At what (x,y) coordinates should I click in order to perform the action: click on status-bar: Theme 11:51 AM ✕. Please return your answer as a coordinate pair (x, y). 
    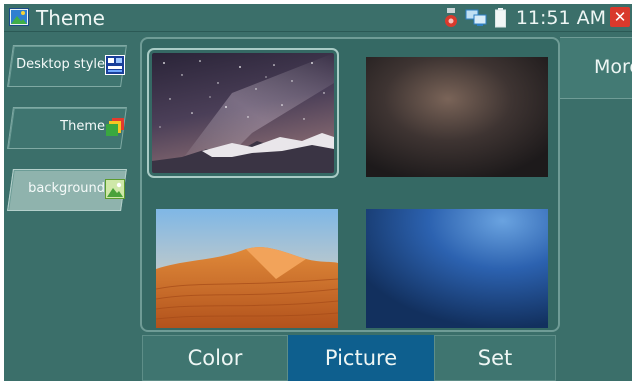
    Looking at the image, I should click on (318, 18).